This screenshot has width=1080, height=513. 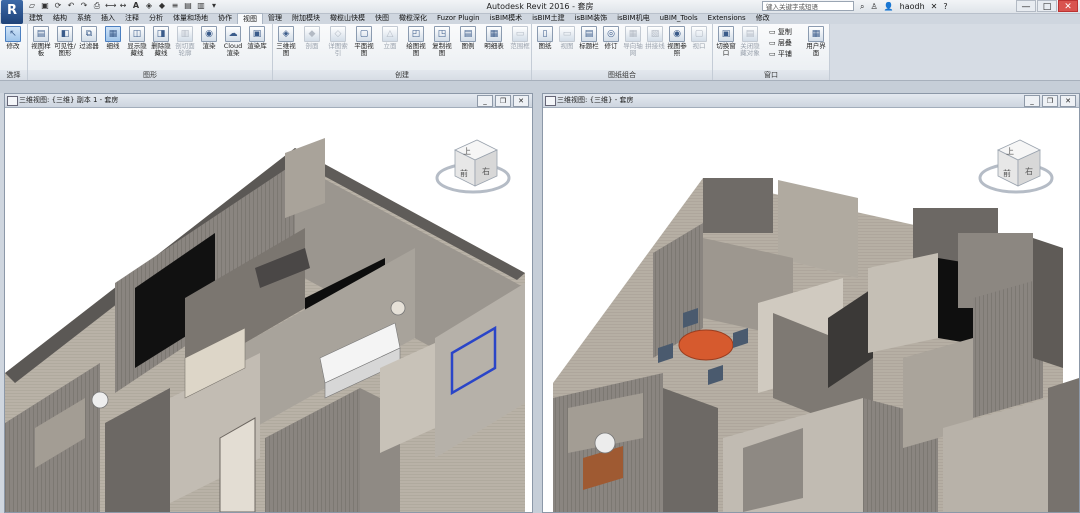 I want to click on subscription-icon: ♙, so click(x=873, y=6).